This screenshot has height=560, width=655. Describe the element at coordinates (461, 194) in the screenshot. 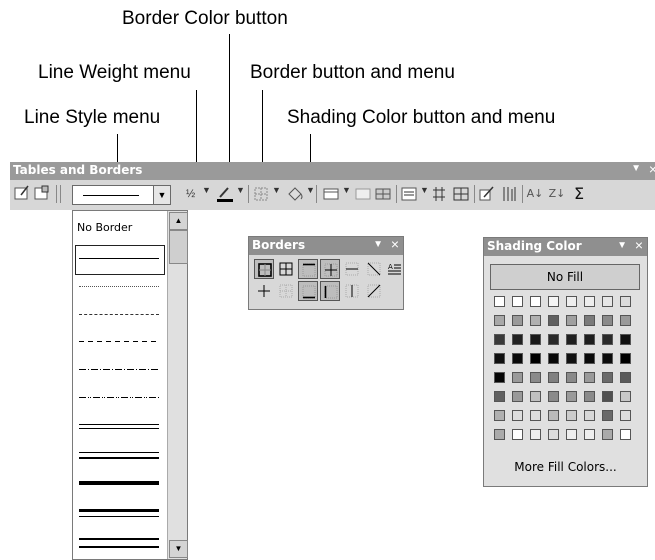

I see `distribute-columns-icon` at that location.